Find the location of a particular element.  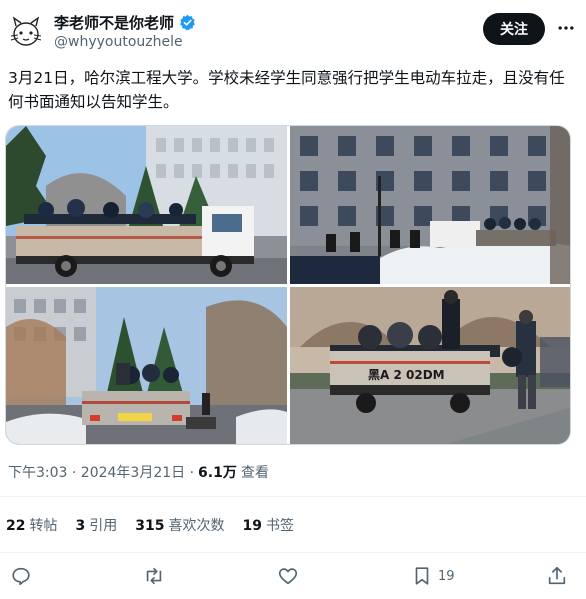

truck-plate-text: 黑A 2 02DM is located at coordinates (406, 375).